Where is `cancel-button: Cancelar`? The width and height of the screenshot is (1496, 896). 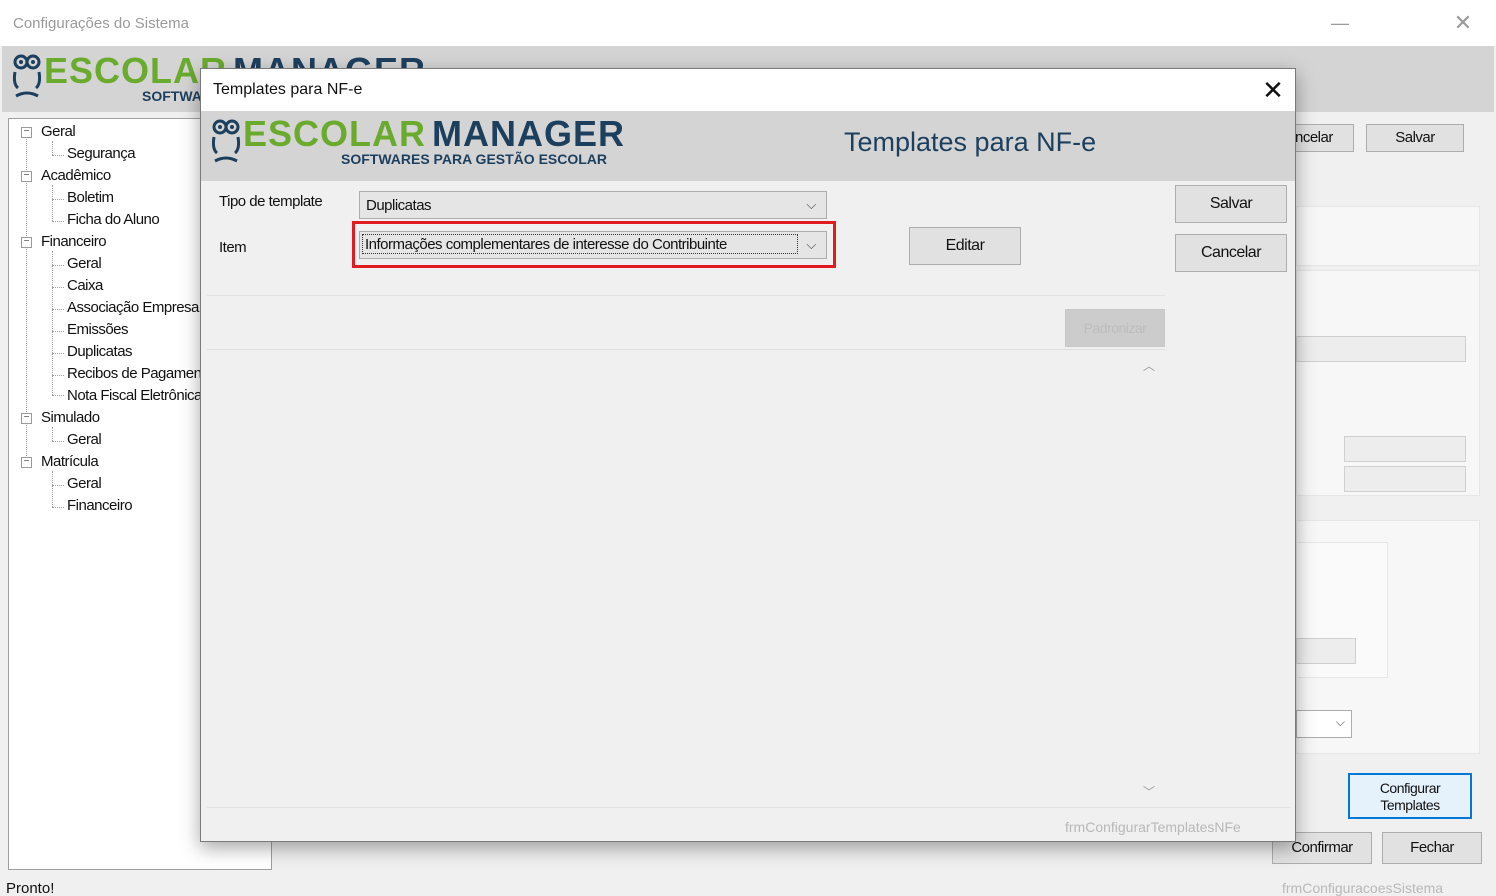 cancel-button: Cancelar is located at coordinates (1231, 253).